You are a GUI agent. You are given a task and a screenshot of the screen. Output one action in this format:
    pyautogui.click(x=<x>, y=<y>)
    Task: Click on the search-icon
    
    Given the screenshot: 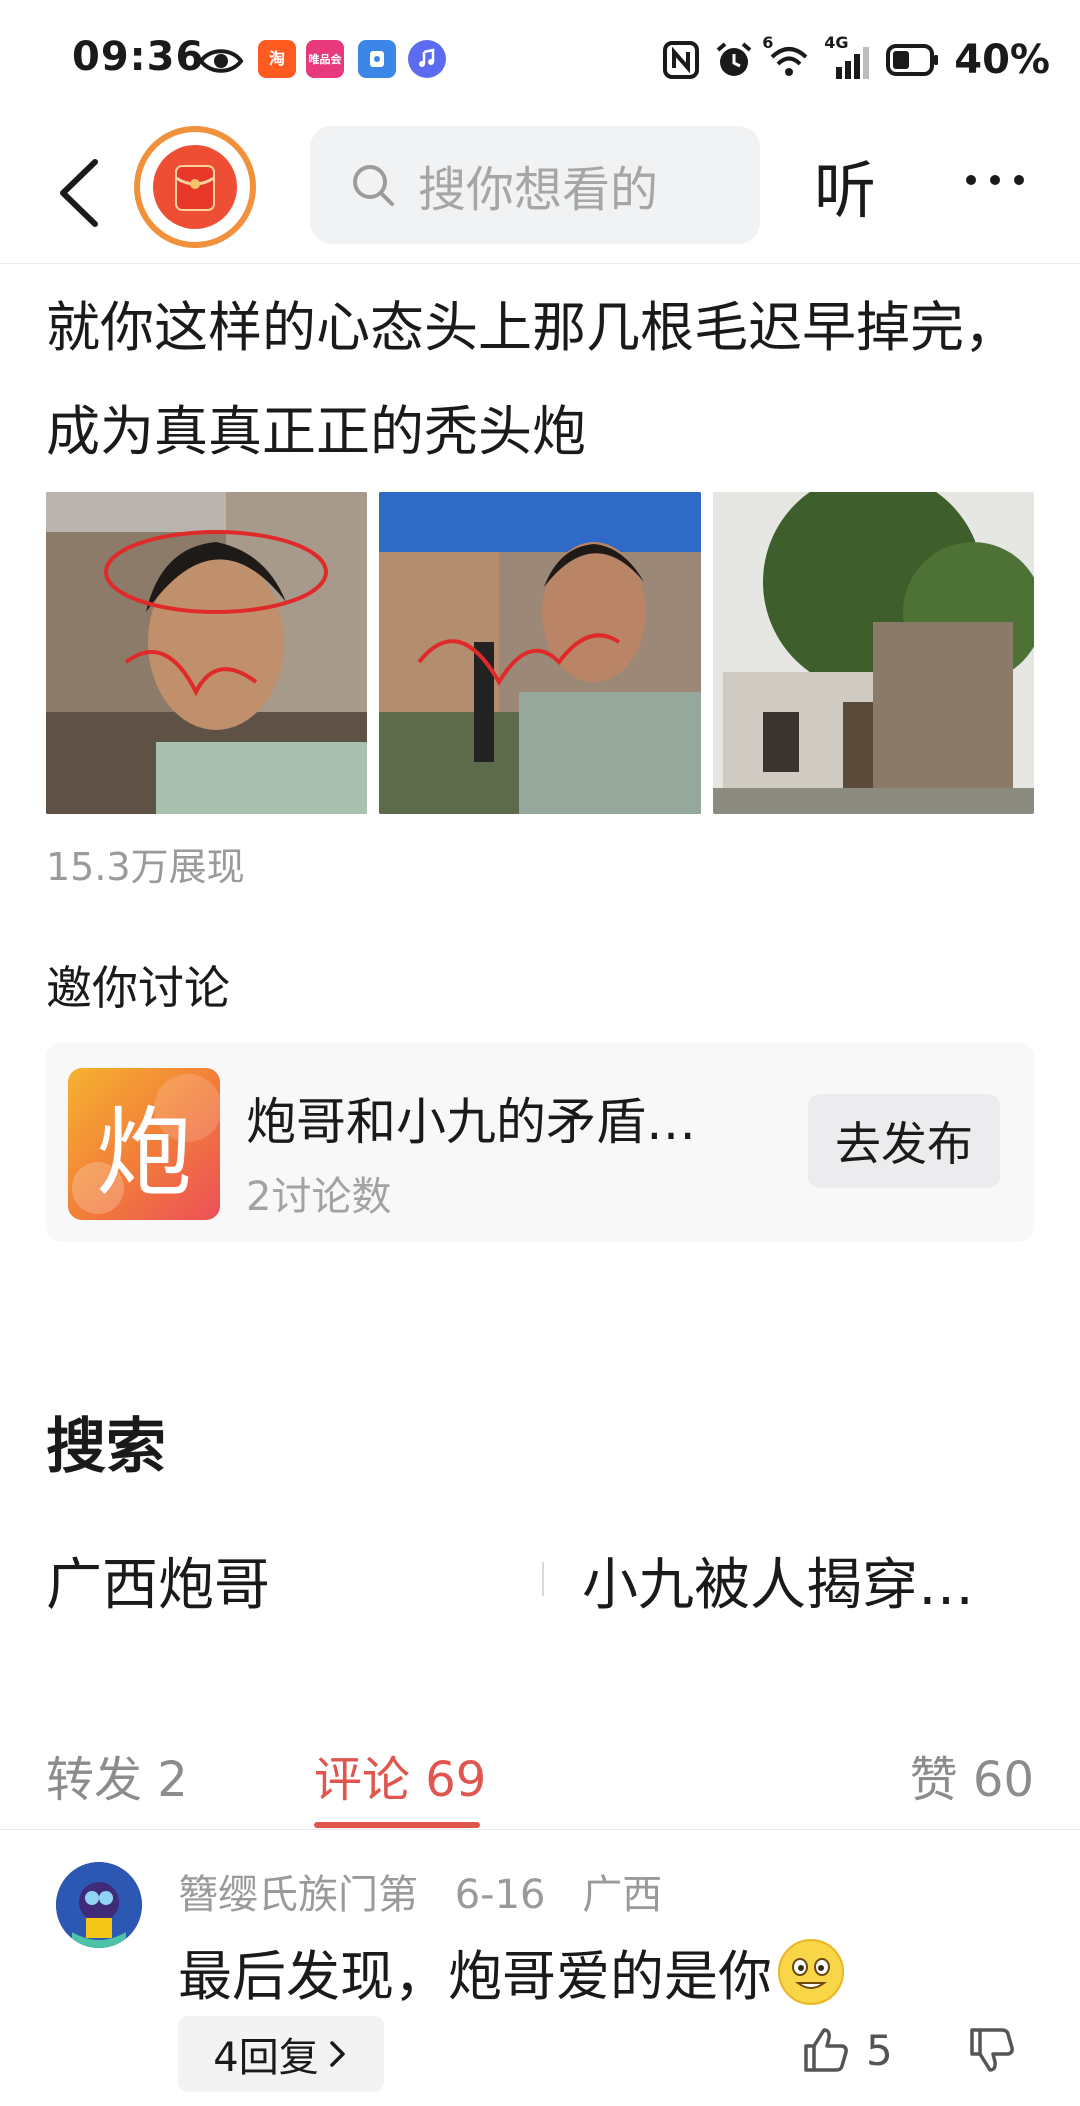 What is the action you would take?
    pyautogui.click(x=373, y=185)
    